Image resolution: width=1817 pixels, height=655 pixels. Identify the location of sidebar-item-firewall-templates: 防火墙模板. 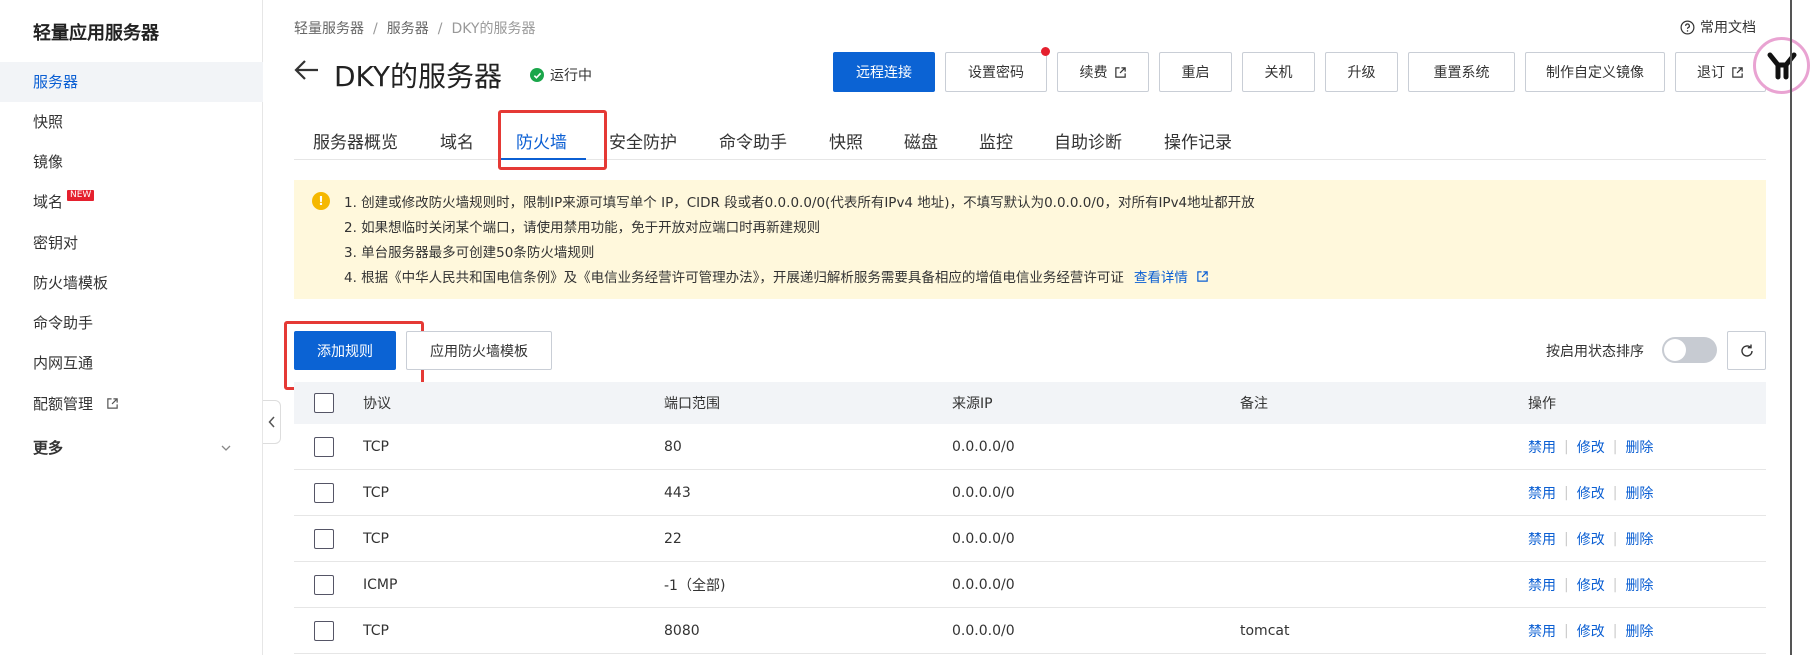
(131, 283).